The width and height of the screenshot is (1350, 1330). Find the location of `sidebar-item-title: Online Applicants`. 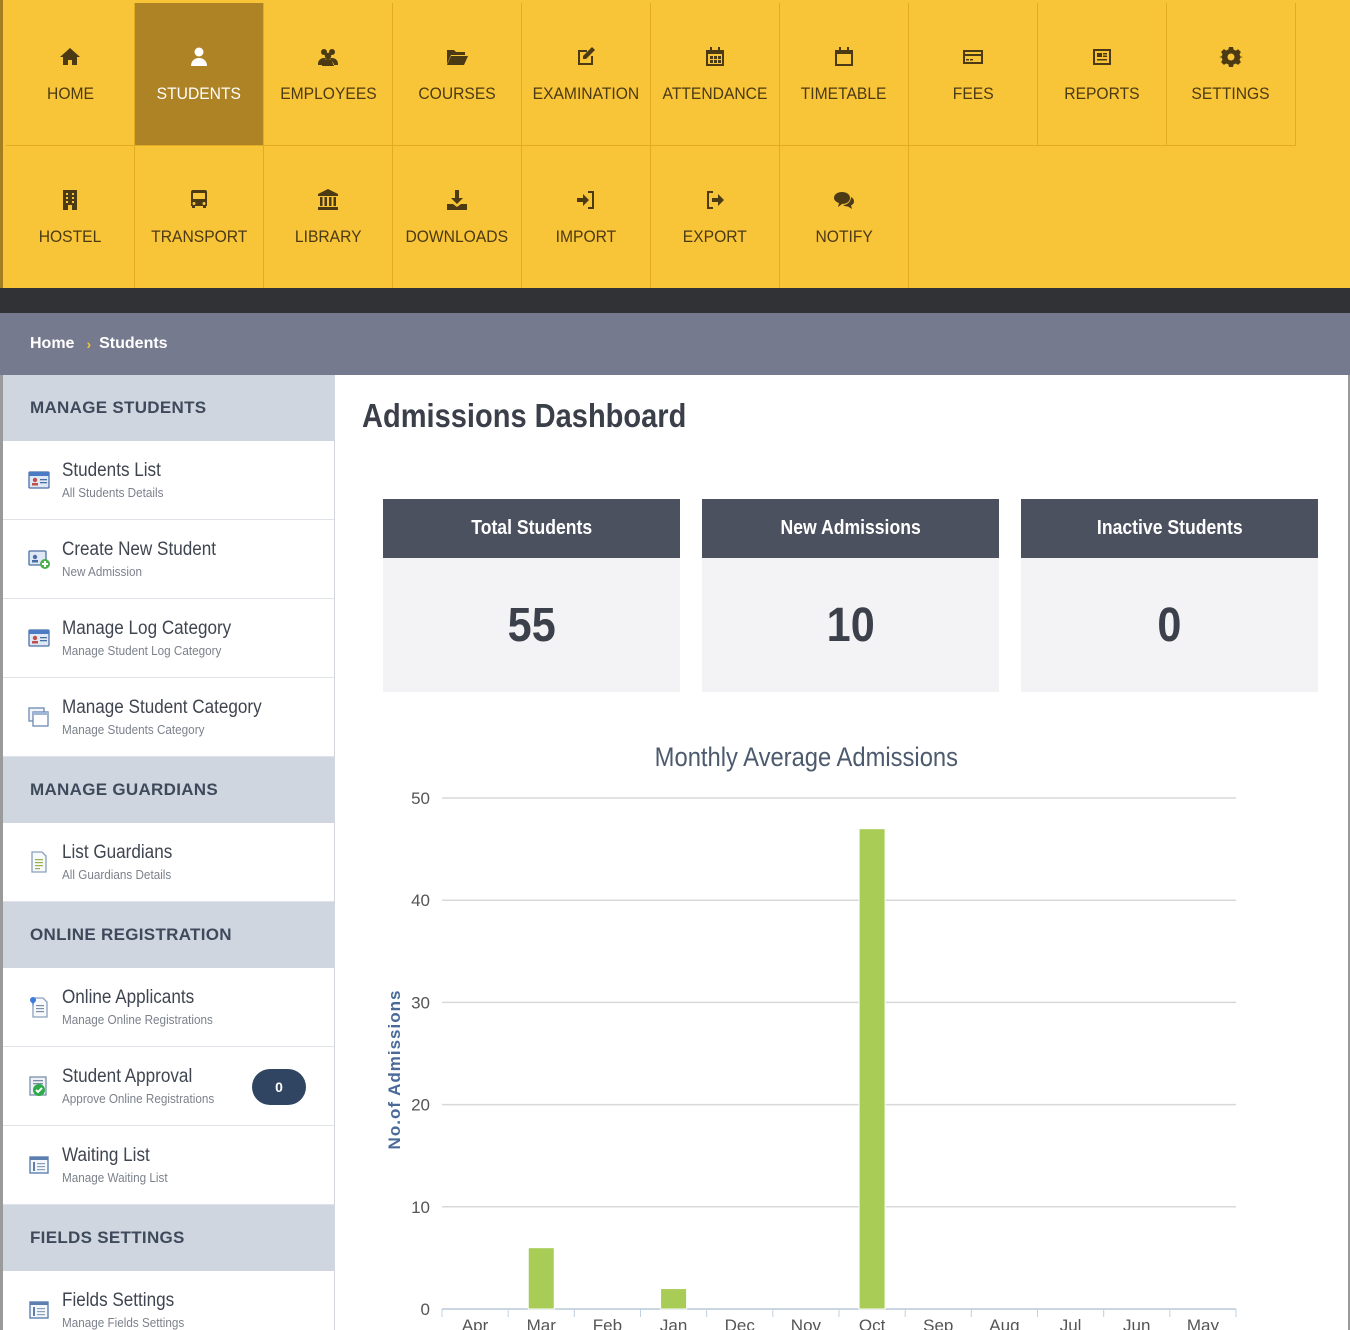

sidebar-item-title: Online Applicants is located at coordinates (128, 997).